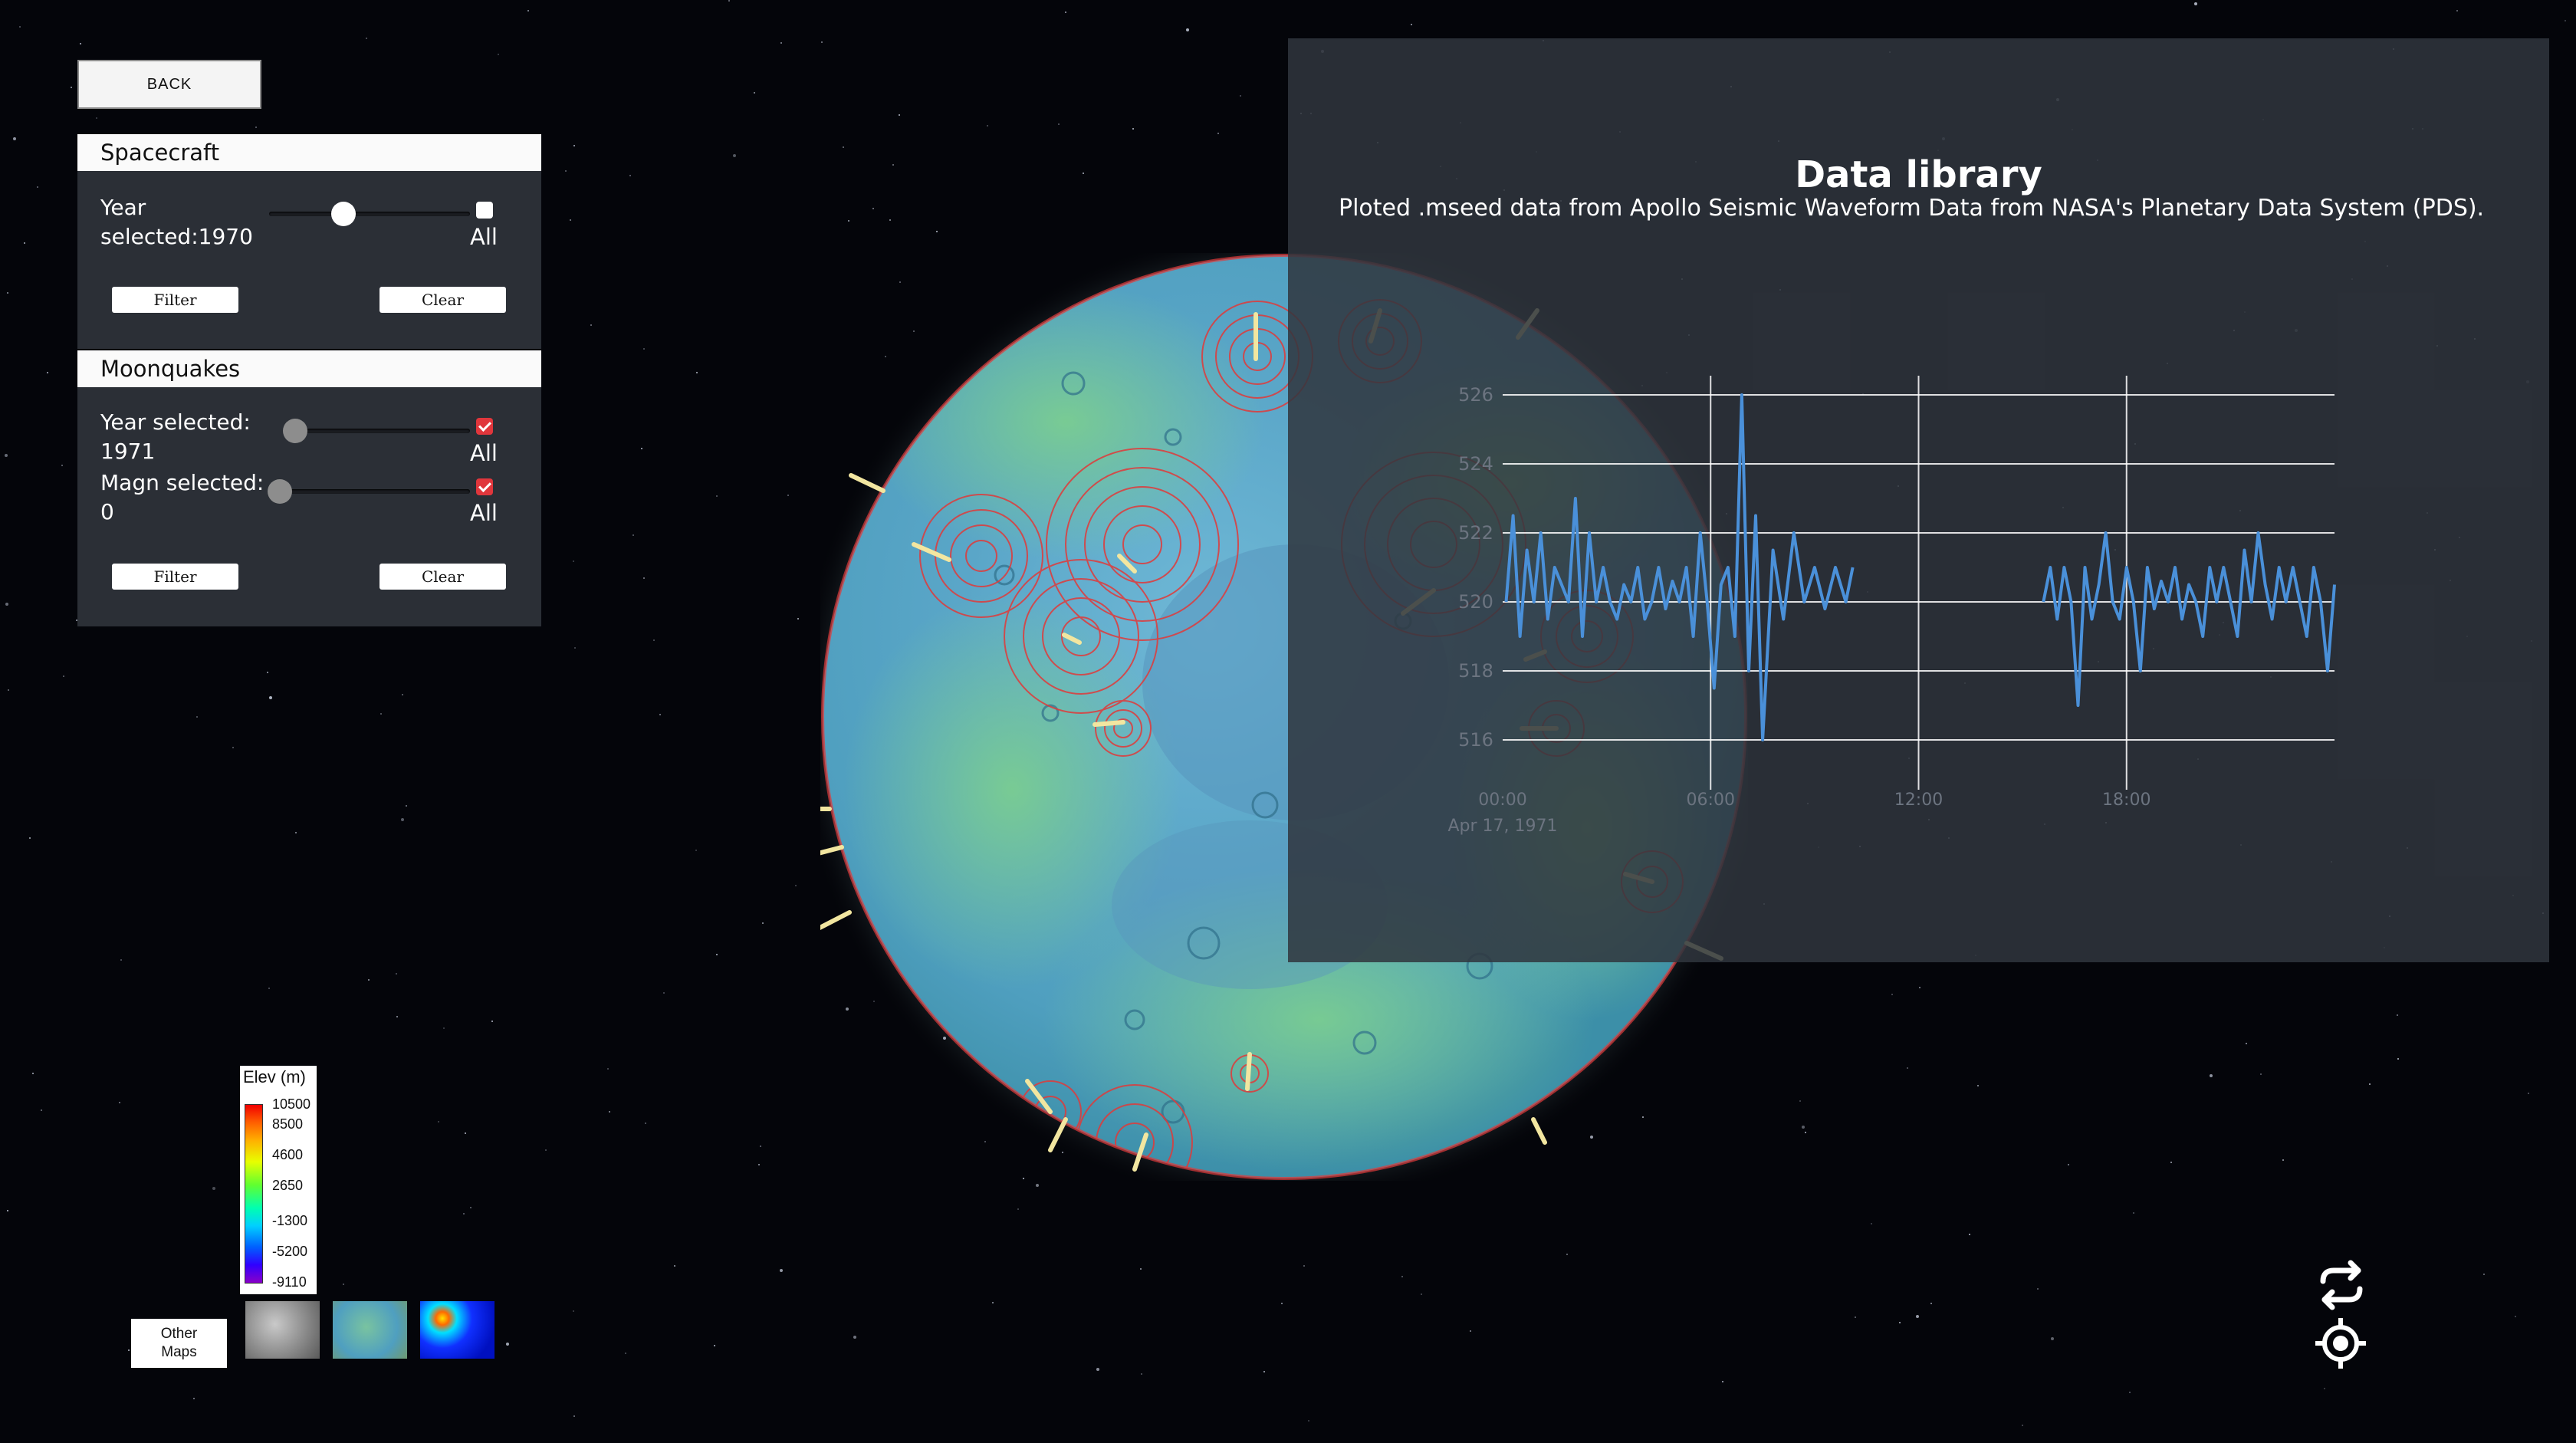  Describe the element at coordinates (443, 577) in the screenshot. I see `moonquakes-clear-button: Clear` at that location.